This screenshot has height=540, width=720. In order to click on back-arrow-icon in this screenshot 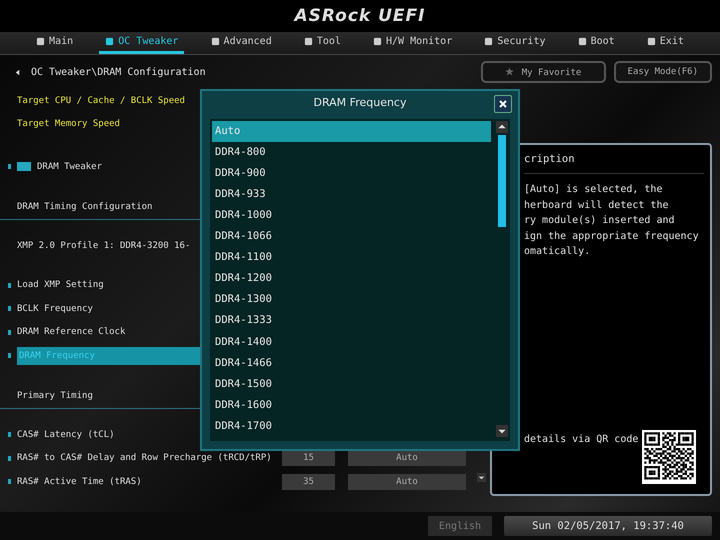, I will do `click(17, 72)`.